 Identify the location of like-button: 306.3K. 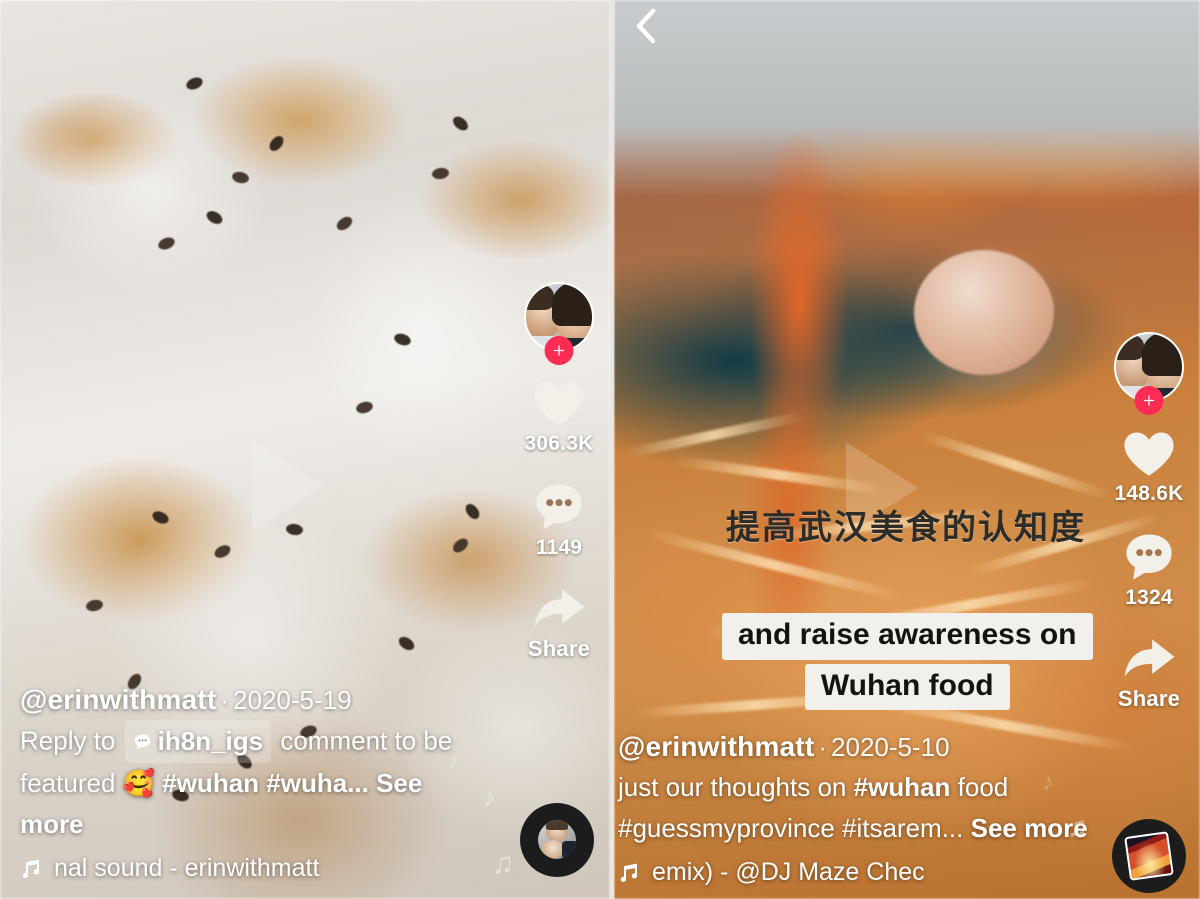
(559, 417).